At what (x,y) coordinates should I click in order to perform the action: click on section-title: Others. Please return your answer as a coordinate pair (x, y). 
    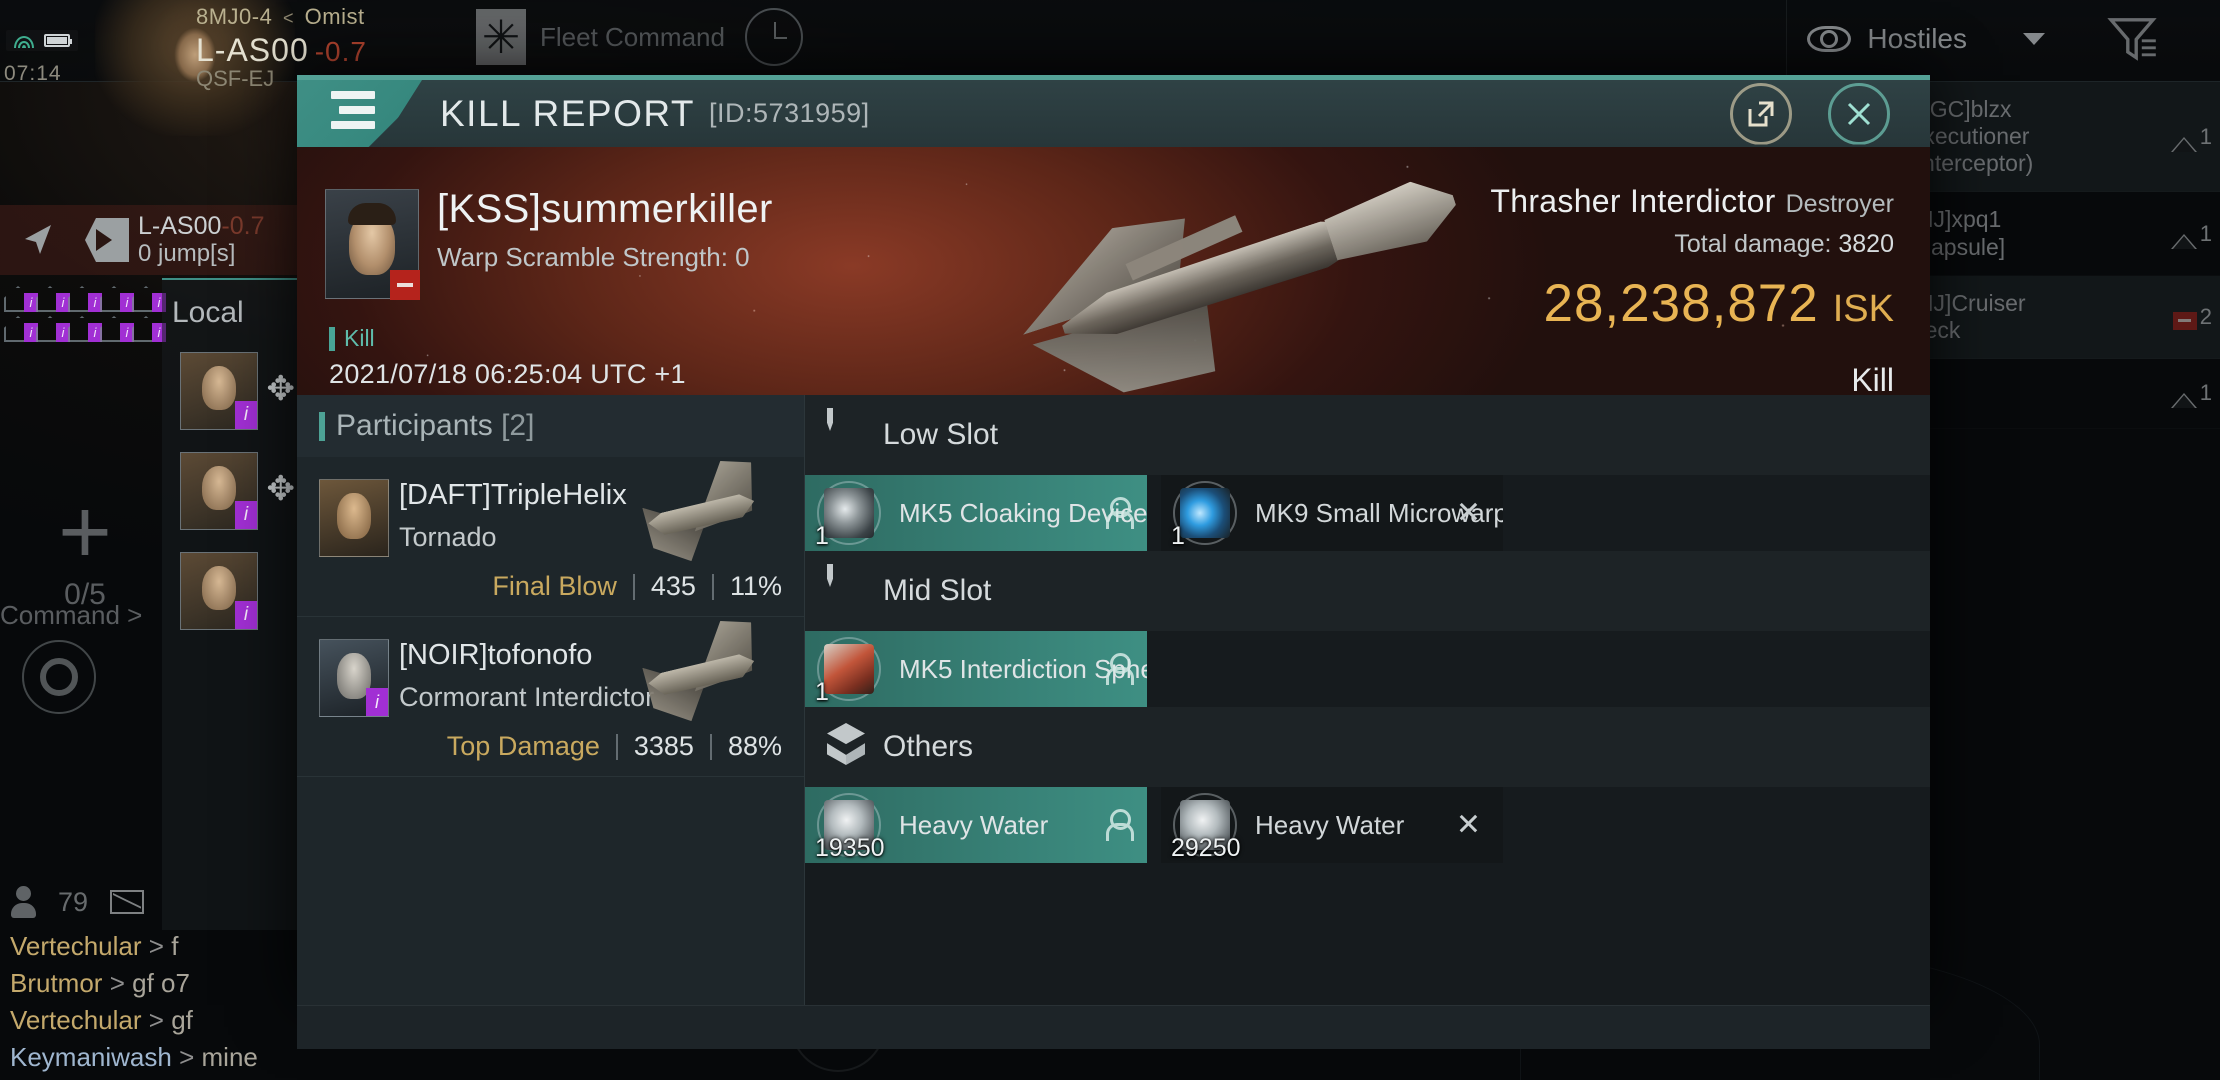
    Looking at the image, I should click on (928, 746).